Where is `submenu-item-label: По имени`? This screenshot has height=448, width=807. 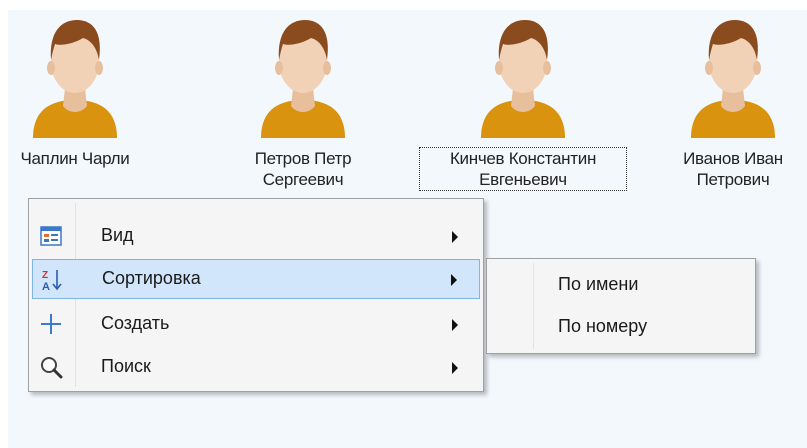 submenu-item-label: По имени is located at coordinates (598, 284).